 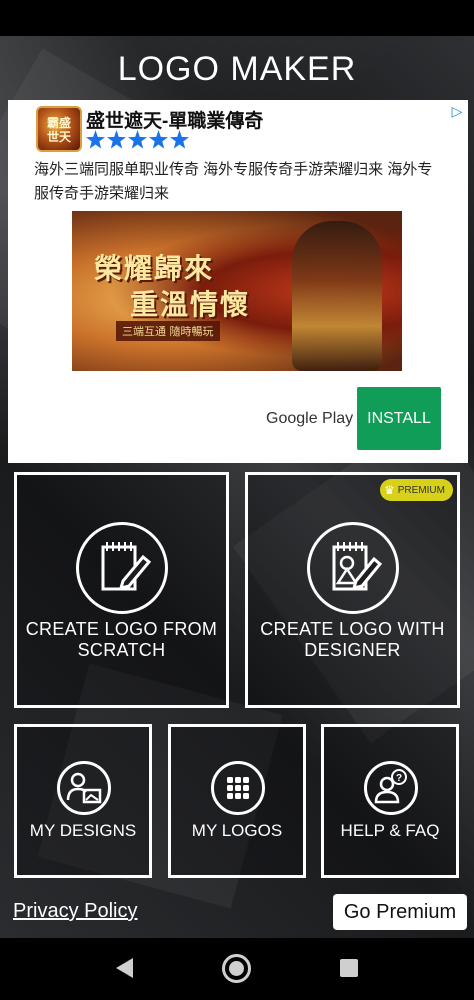 What do you see at coordinates (399, 418) in the screenshot?
I see `install-button: INSTALL` at bounding box center [399, 418].